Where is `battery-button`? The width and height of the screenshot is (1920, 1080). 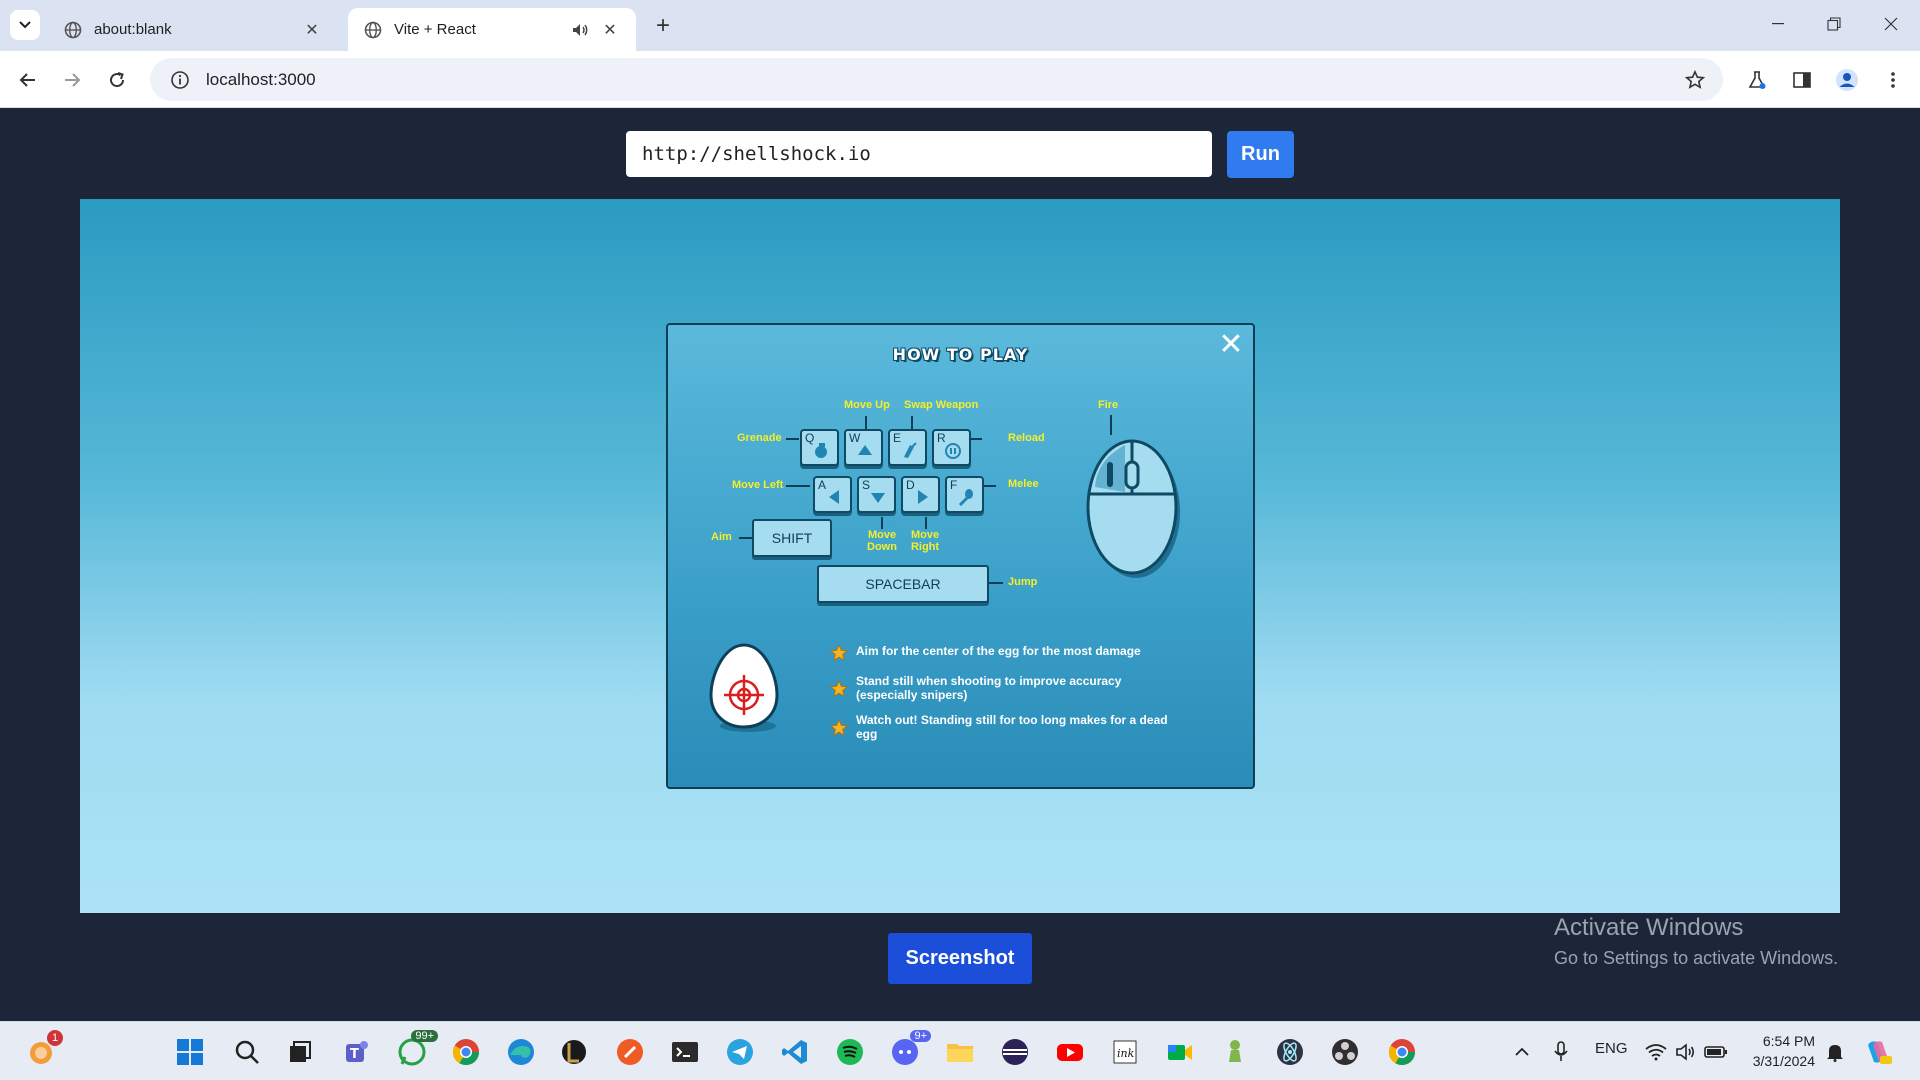 battery-button is located at coordinates (1716, 1052).